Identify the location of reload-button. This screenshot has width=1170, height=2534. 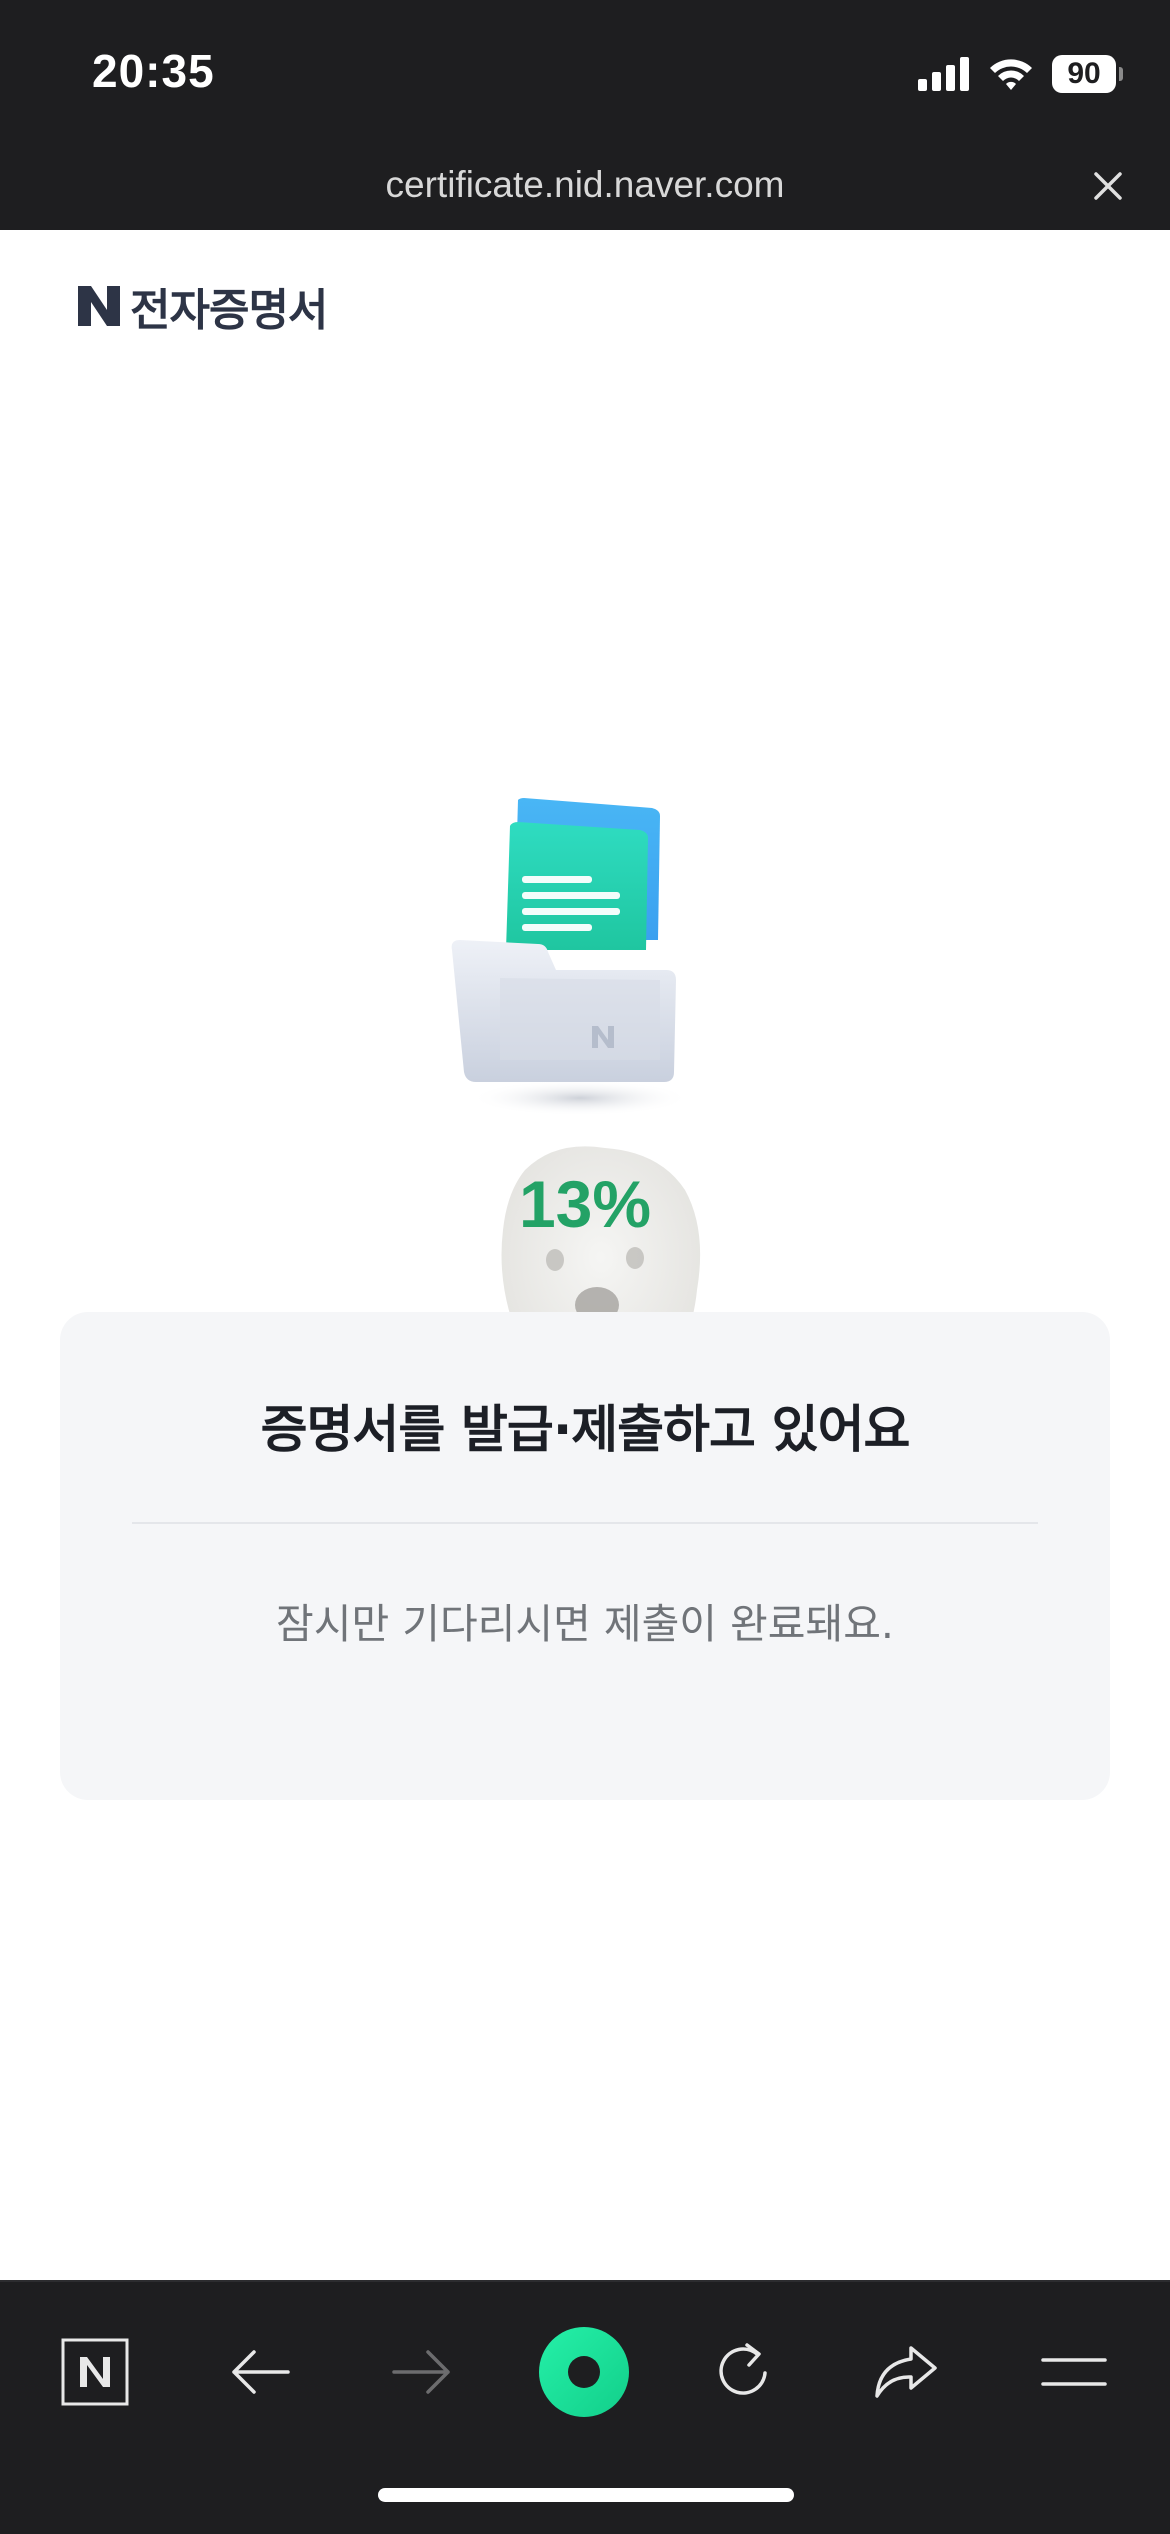
(744, 2372).